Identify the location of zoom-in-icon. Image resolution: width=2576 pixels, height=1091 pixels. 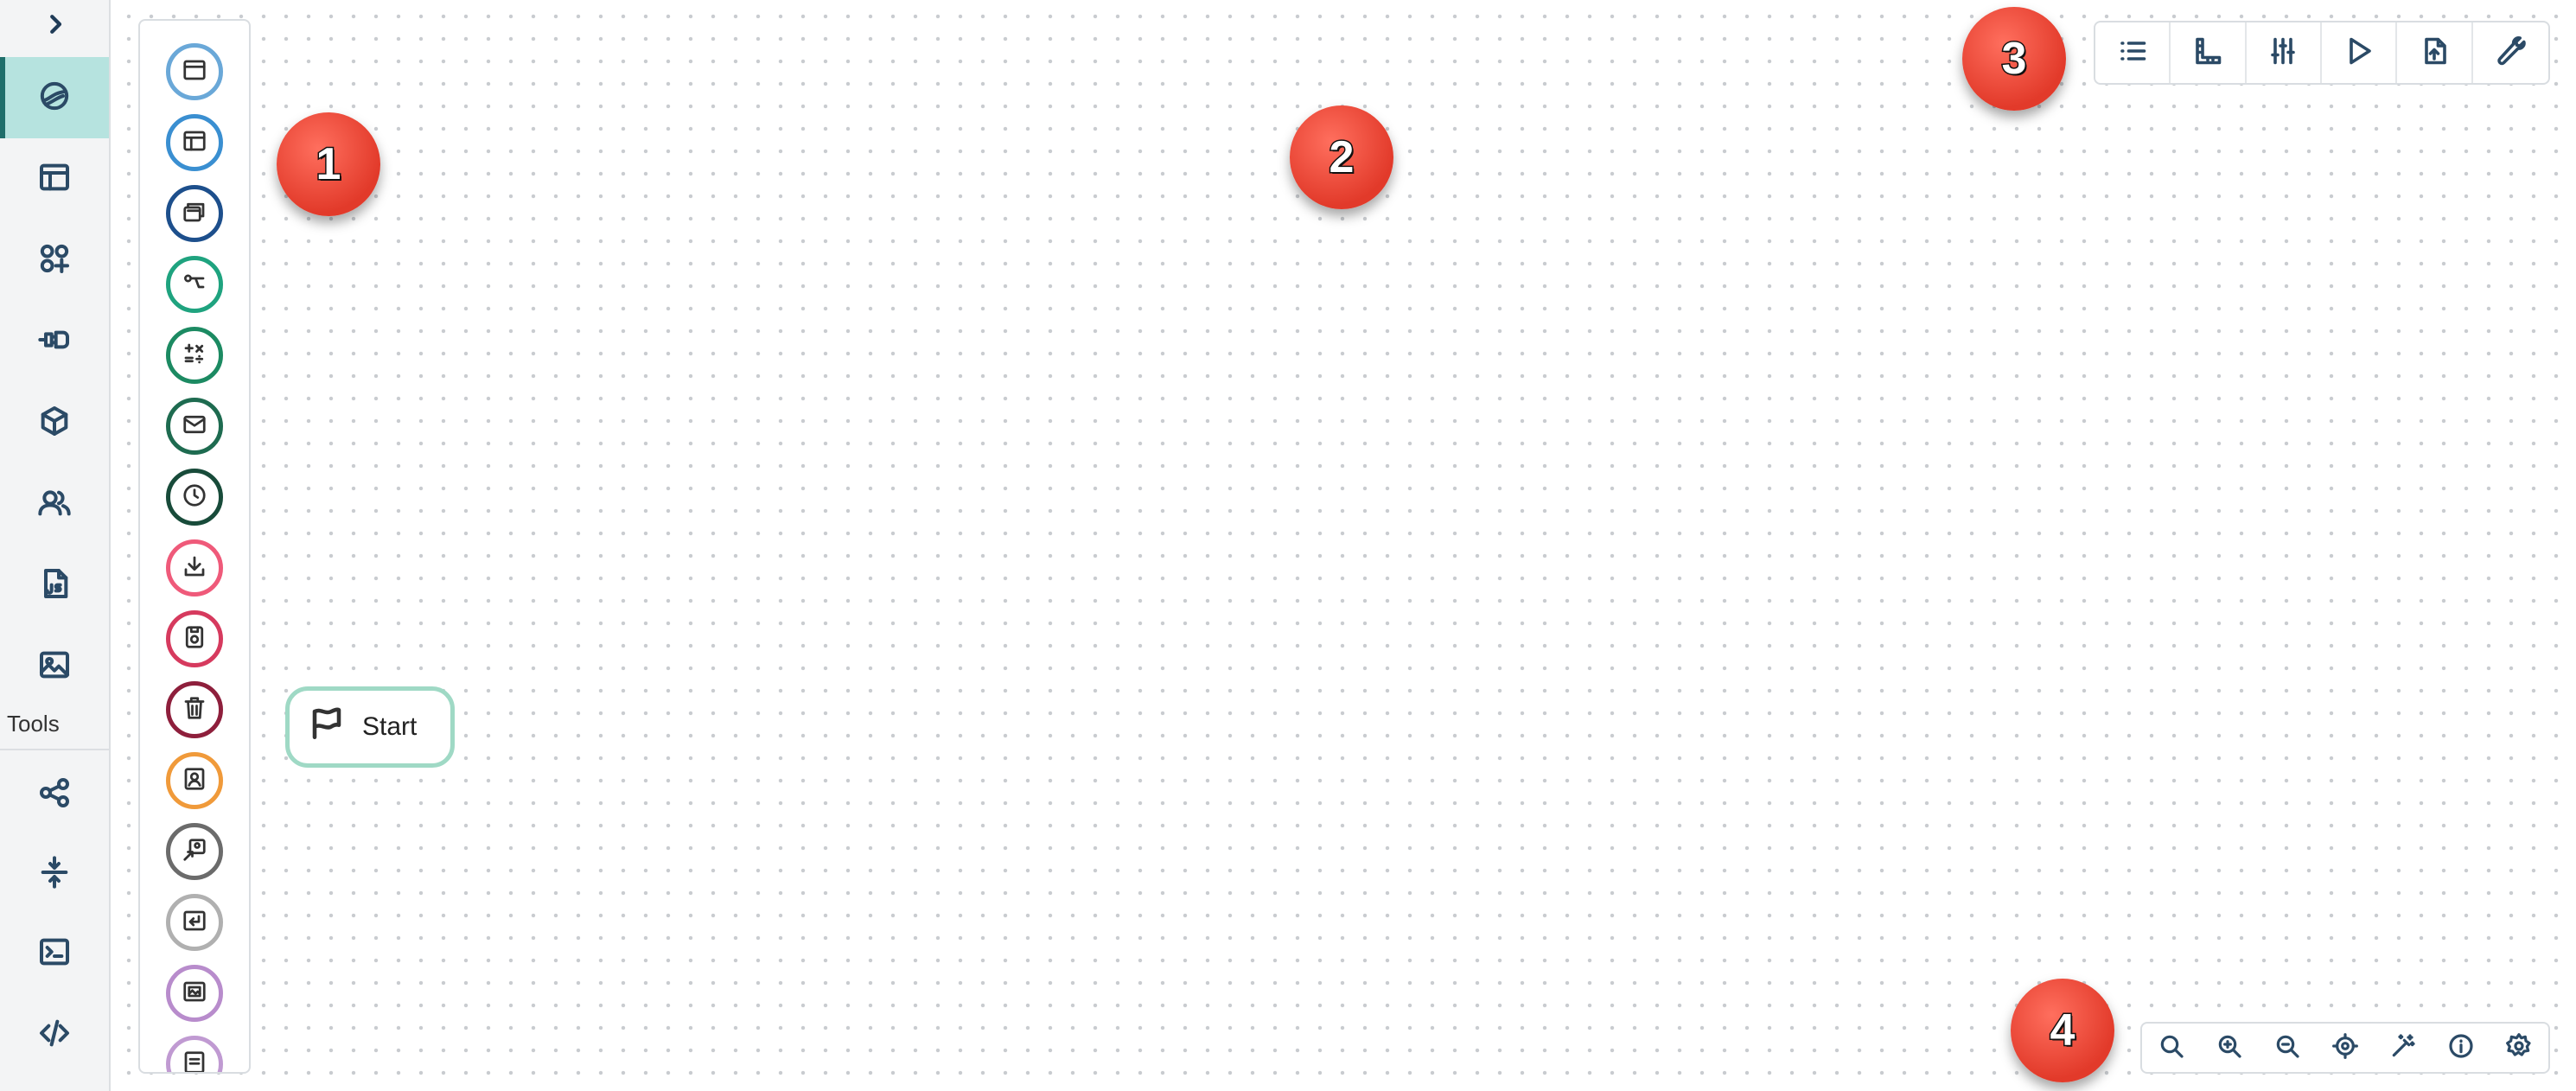
(2229, 1047).